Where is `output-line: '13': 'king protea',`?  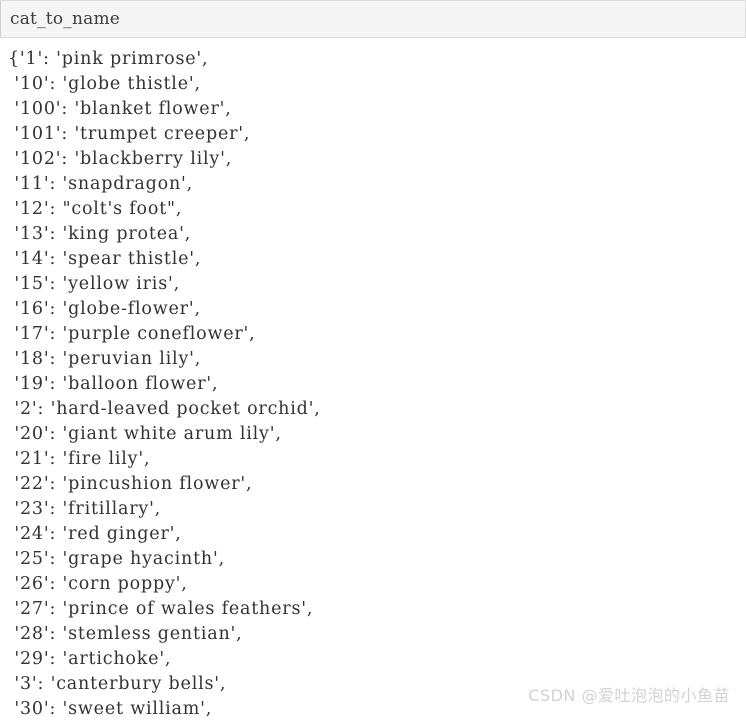 output-line: '13': 'king protea', is located at coordinates (100, 234).